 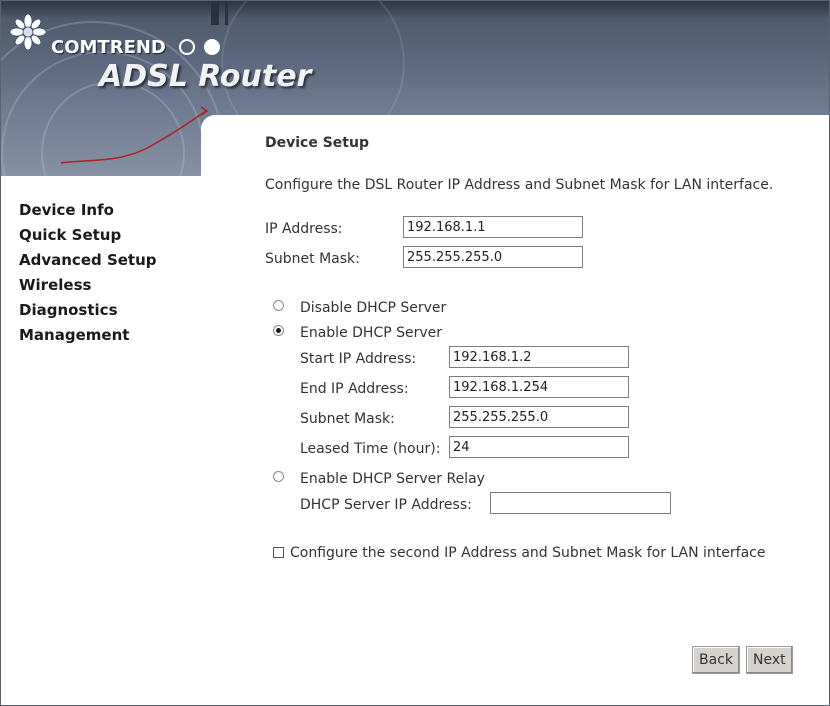 I want to click on start-ip-input, so click(x=539, y=357).